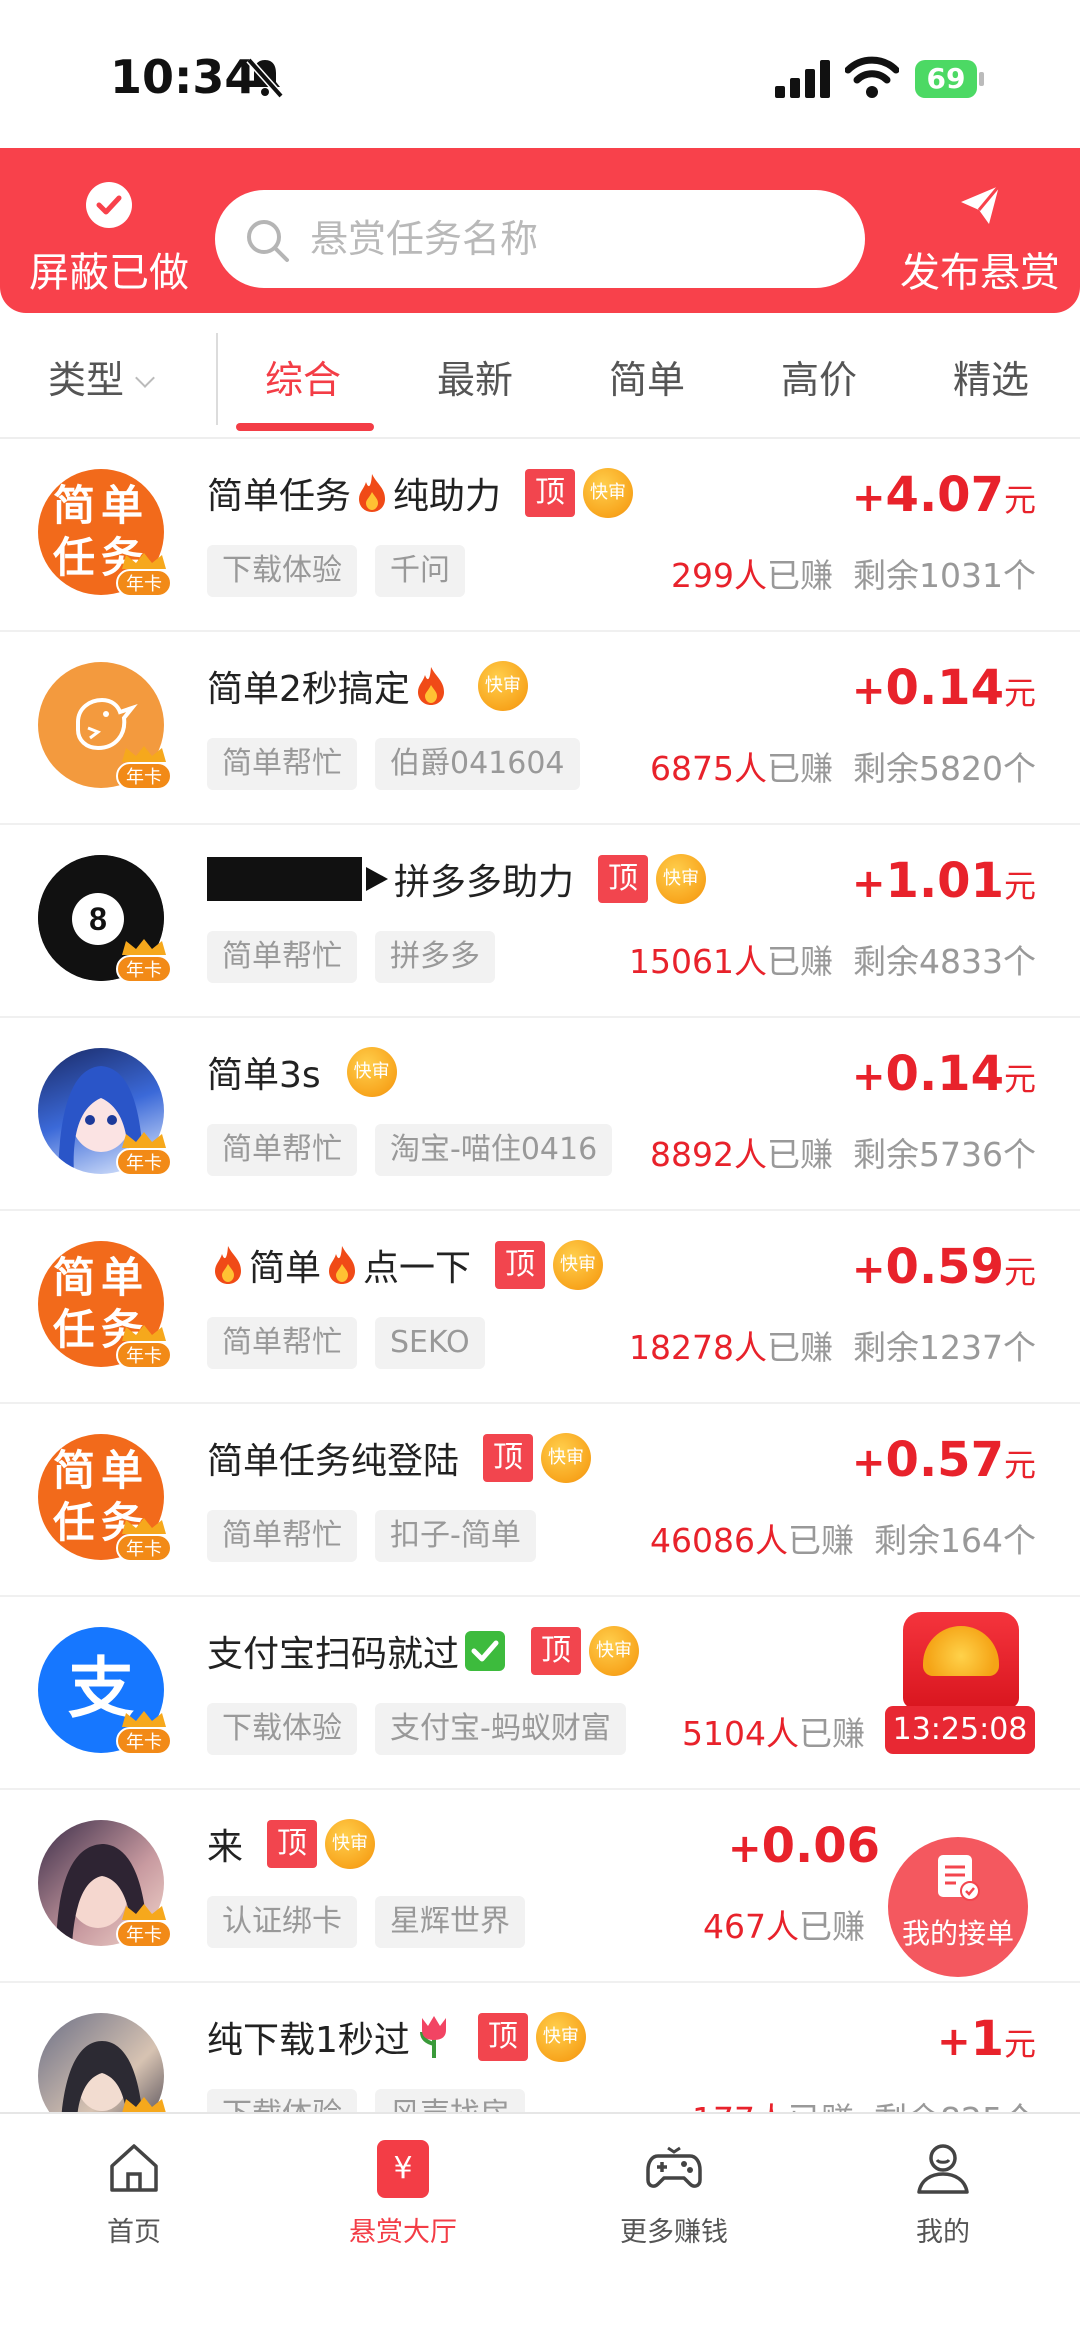 The height and width of the screenshot is (2341, 1080). Describe the element at coordinates (864, 2102) in the screenshot. I see `task-stats: 177人已赚剩余825个` at that location.